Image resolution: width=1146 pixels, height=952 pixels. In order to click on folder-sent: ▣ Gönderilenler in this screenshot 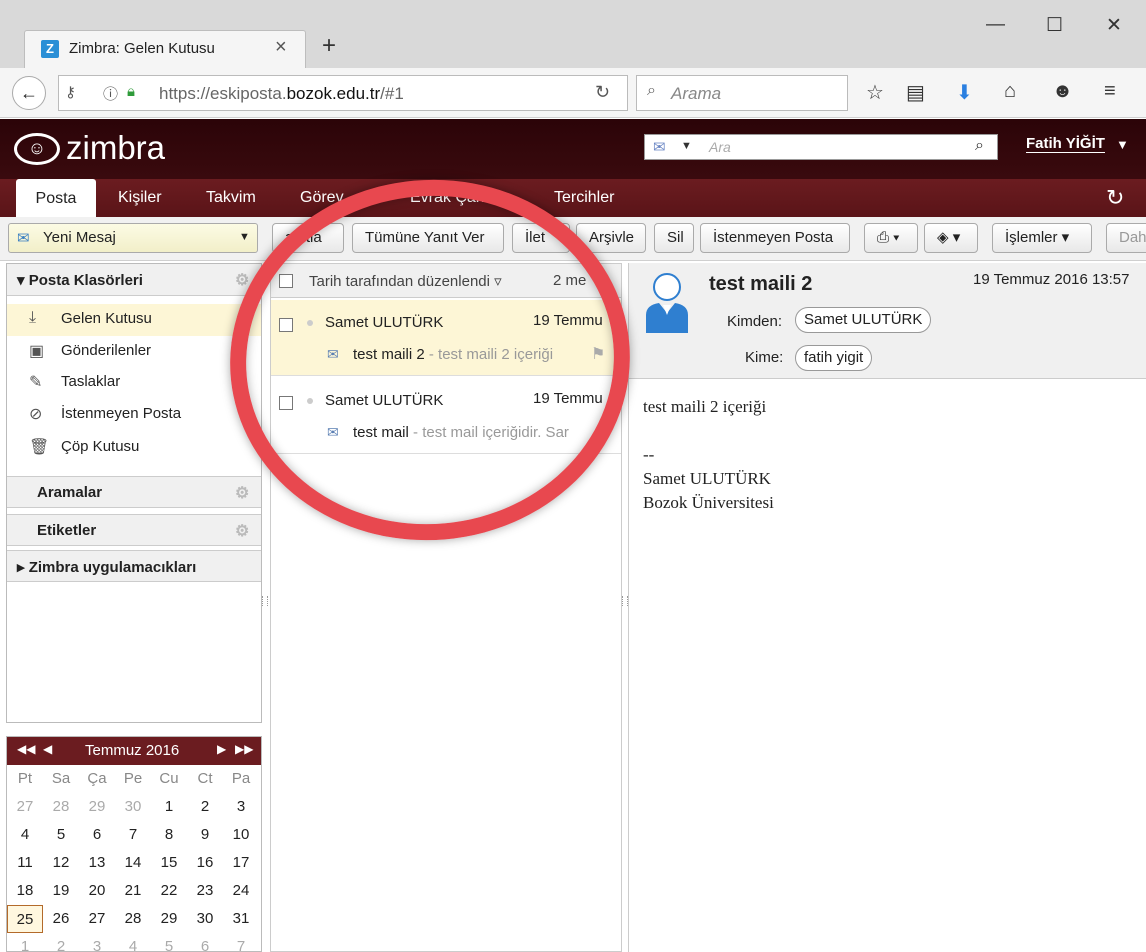, I will do `click(134, 352)`.